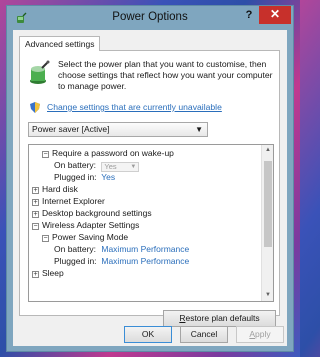 The height and width of the screenshot is (357, 320). Describe the element at coordinates (144, 201) in the screenshot. I see `tree-item-internet-explorer: + Internet Explorer` at that location.